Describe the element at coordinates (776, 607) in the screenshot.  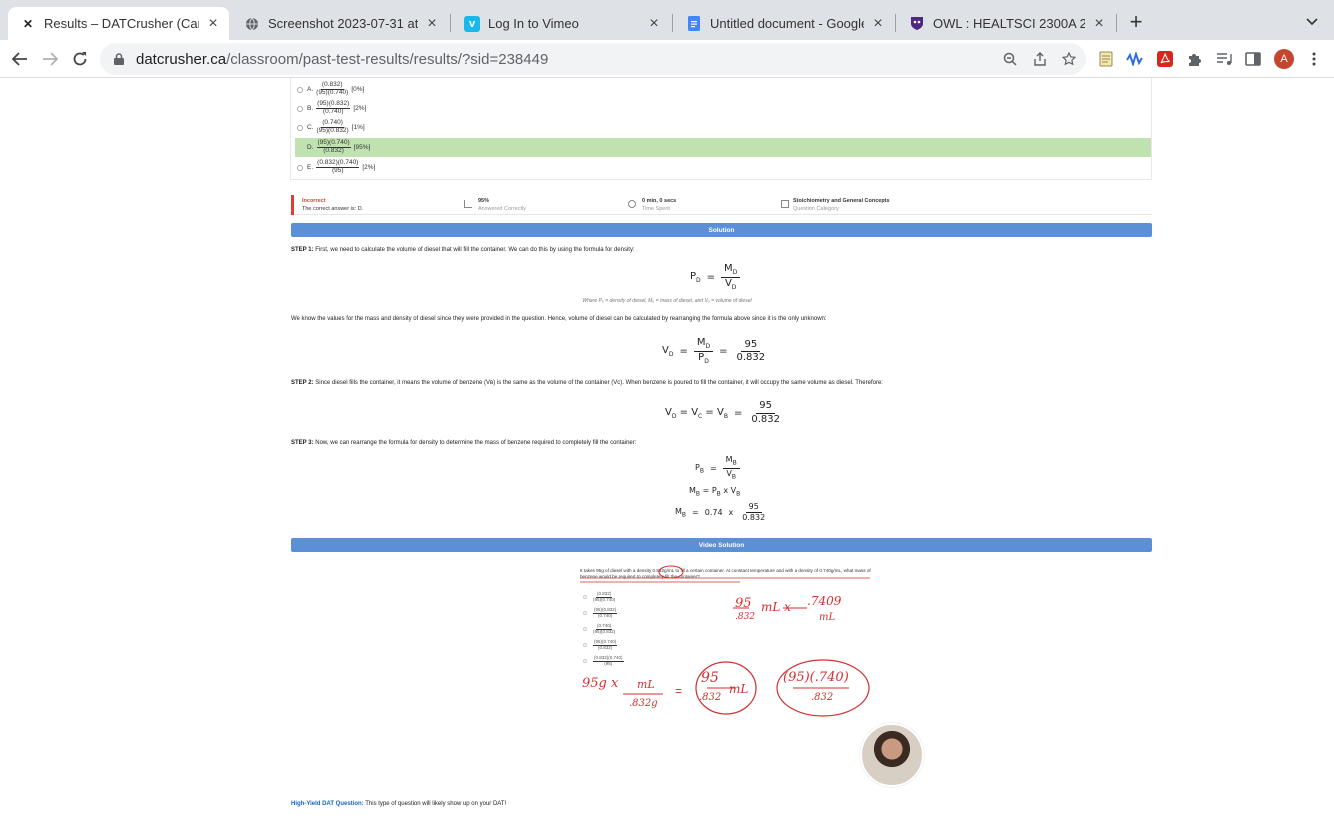
I see `handwritten-mid-1: mL x` at that location.